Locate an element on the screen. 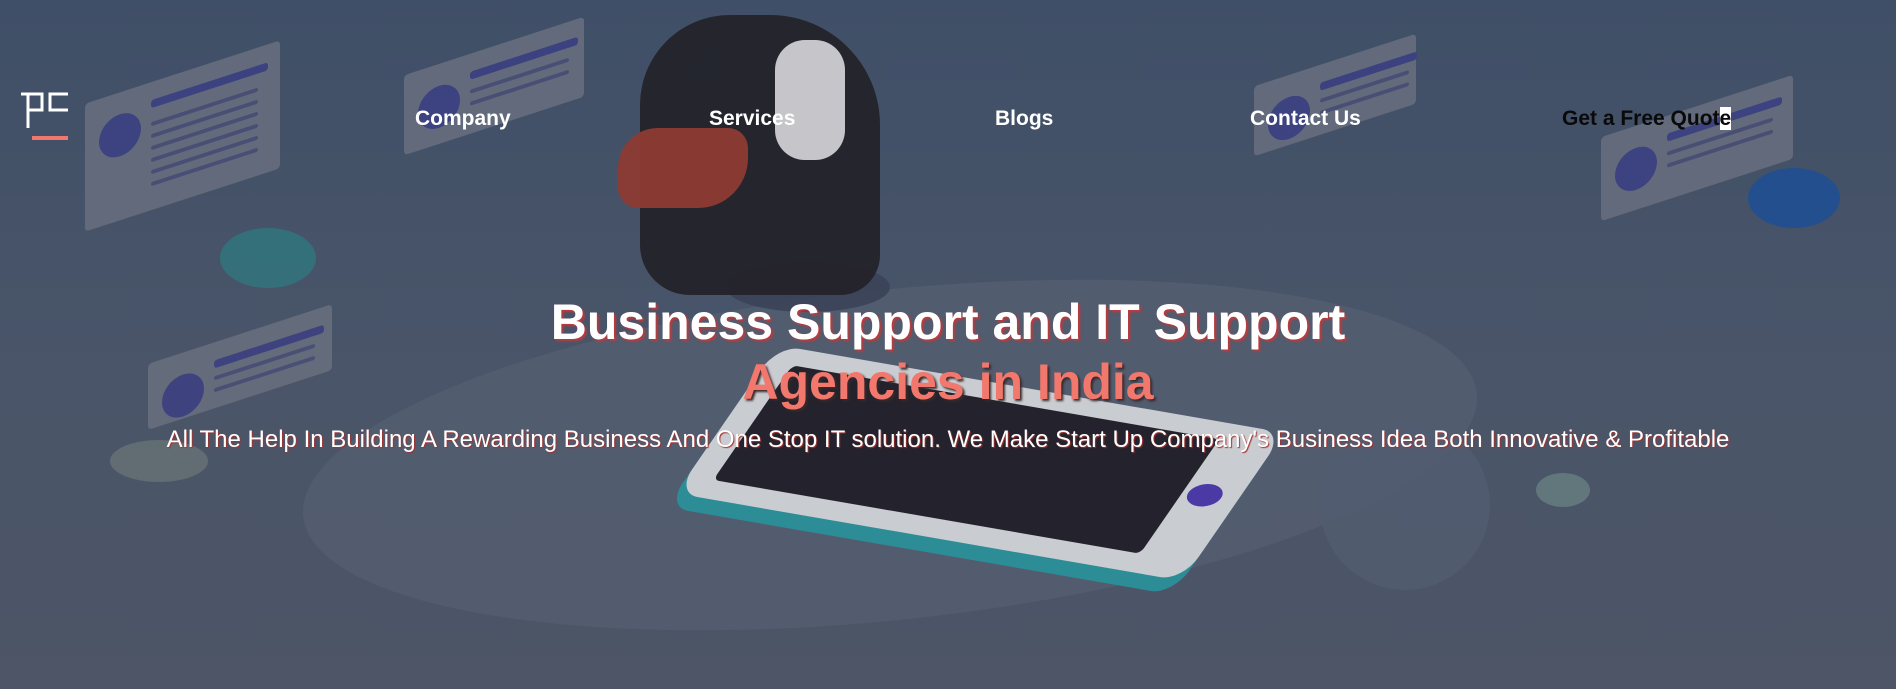 The width and height of the screenshot is (1896, 689). clock-icon is located at coordinates (1636, 168).